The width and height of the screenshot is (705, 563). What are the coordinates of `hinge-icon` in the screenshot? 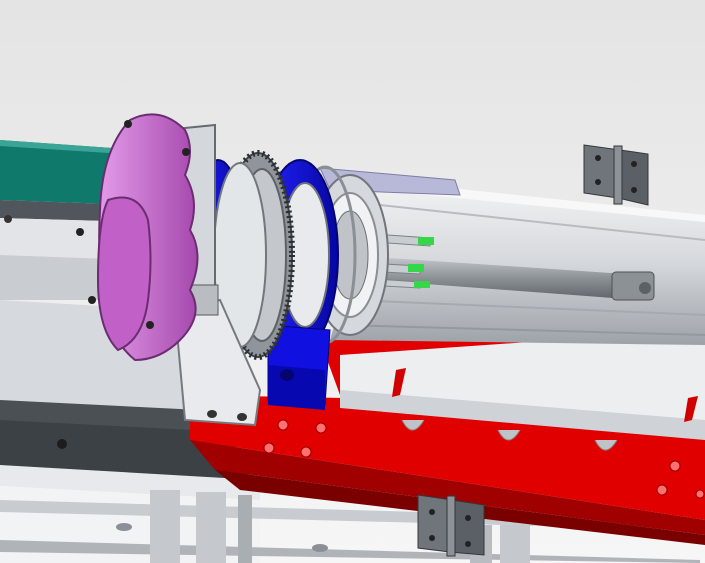 It's located at (451, 525).